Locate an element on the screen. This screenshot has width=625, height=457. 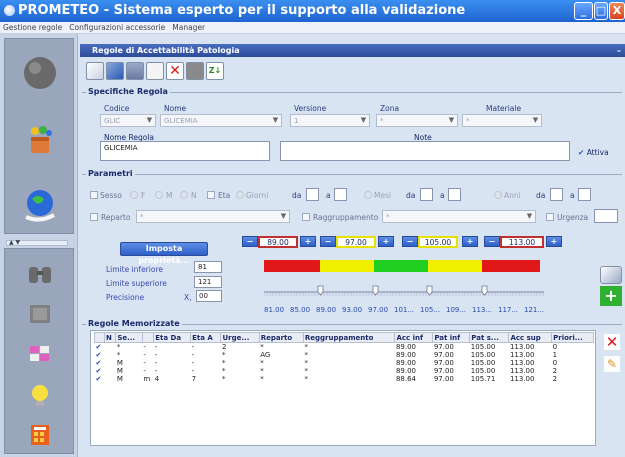
threshold3-minus: − is located at coordinates (410, 241).